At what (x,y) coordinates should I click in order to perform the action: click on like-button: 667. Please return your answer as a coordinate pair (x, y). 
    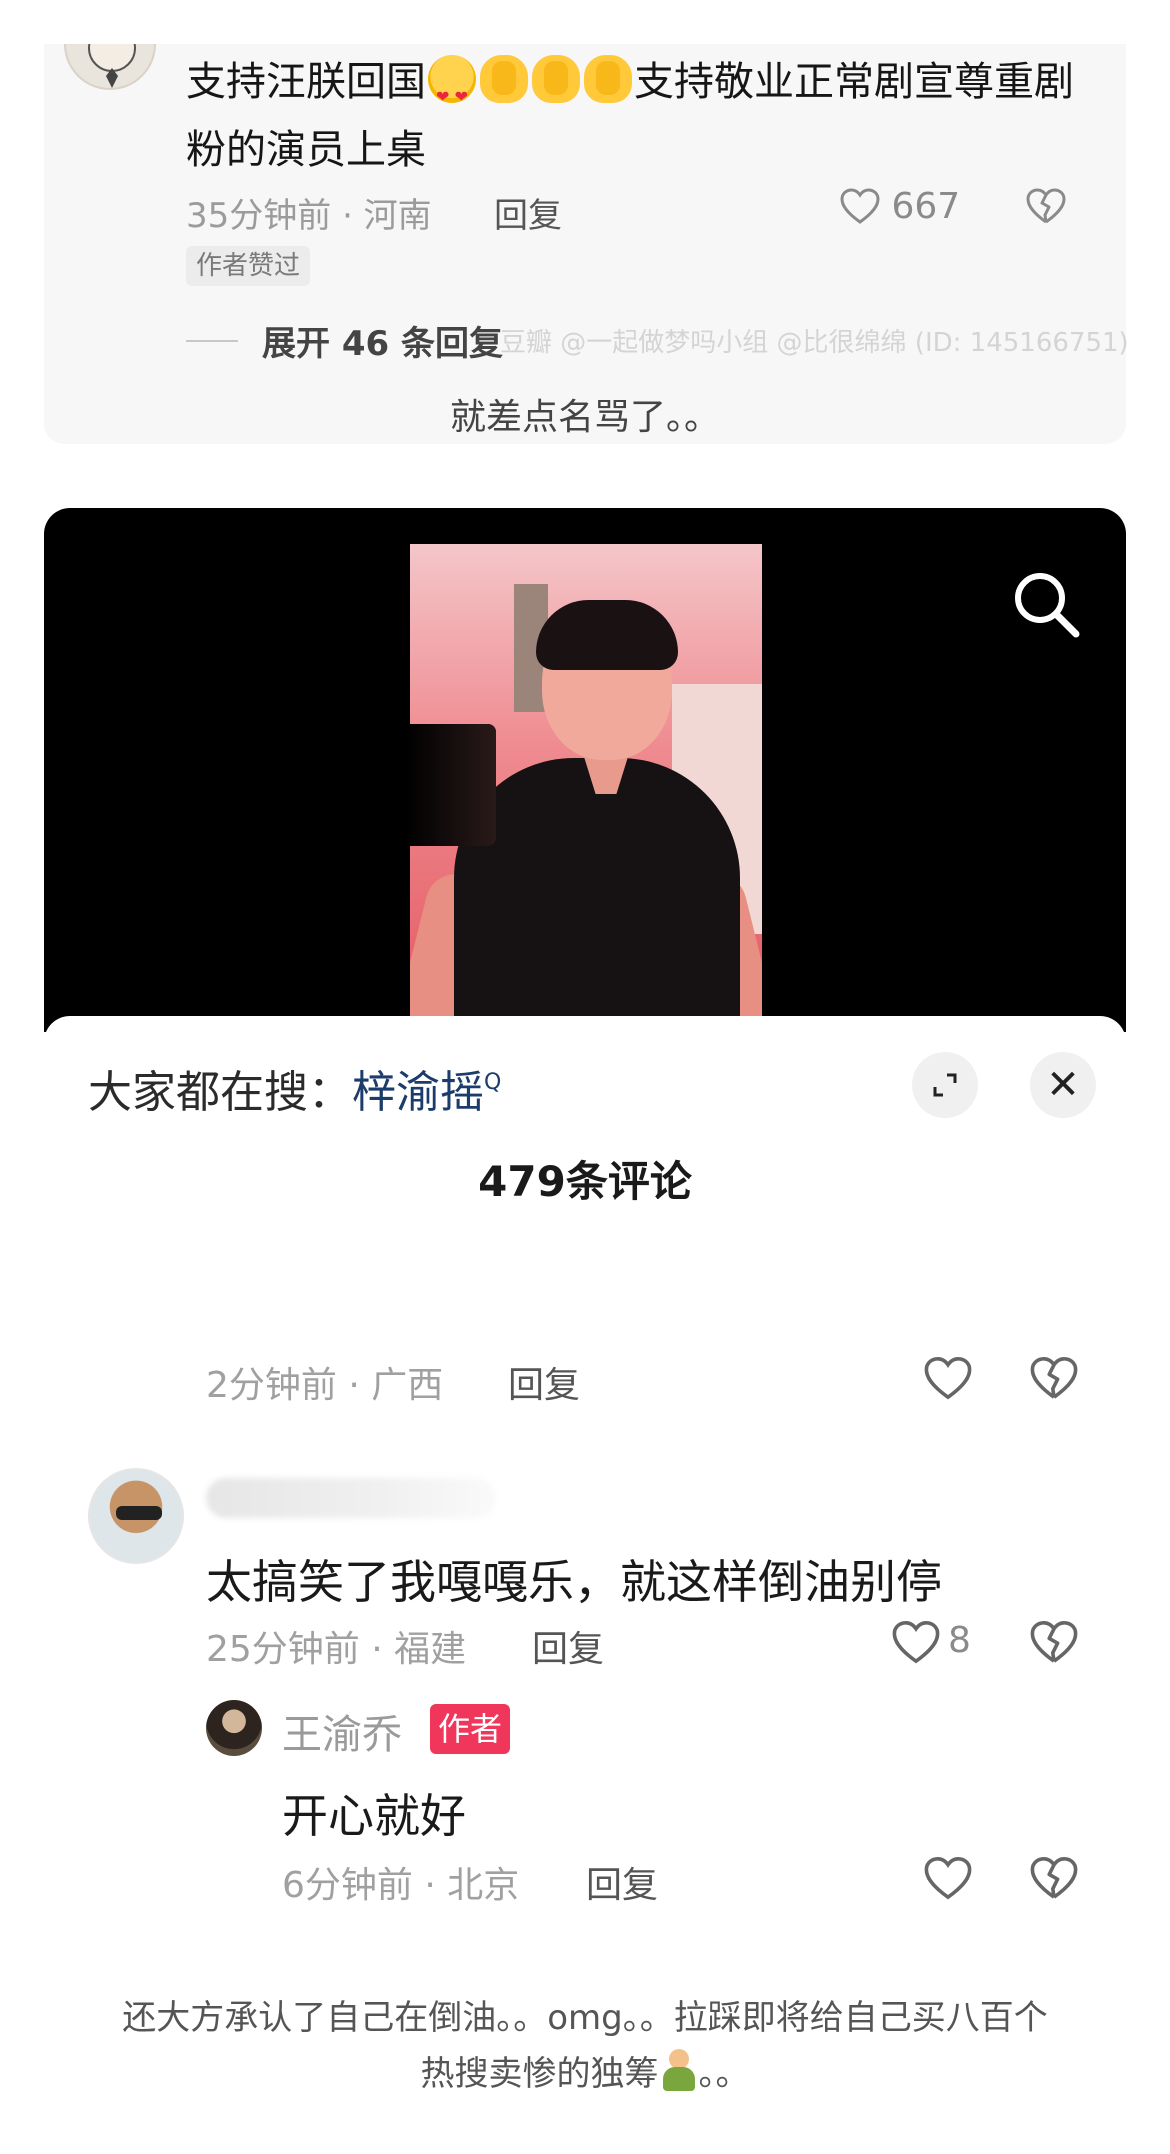
    Looking at the image, I should click on (900, 206).